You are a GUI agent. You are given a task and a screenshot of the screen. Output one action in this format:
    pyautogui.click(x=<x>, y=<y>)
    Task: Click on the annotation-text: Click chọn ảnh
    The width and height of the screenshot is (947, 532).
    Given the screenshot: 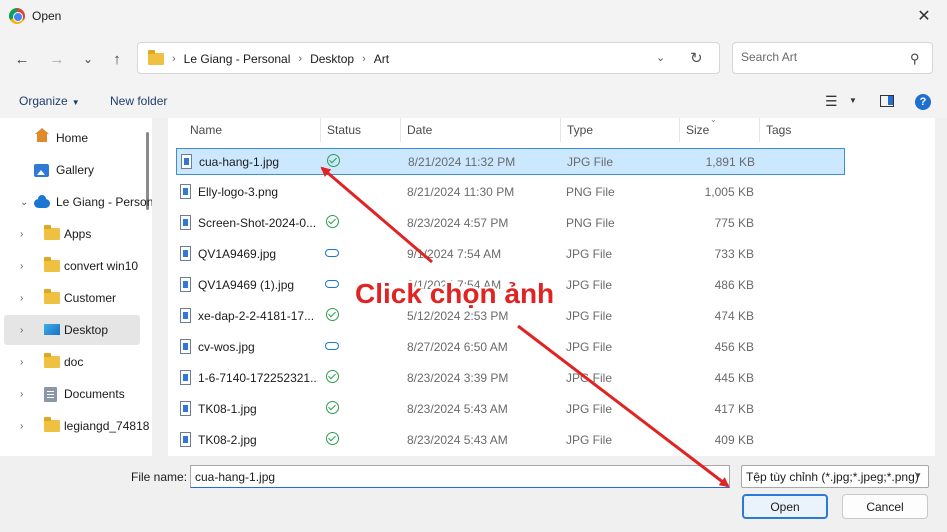 What is the action you would take?
    pyautogui.click(x=455, y=293)
    